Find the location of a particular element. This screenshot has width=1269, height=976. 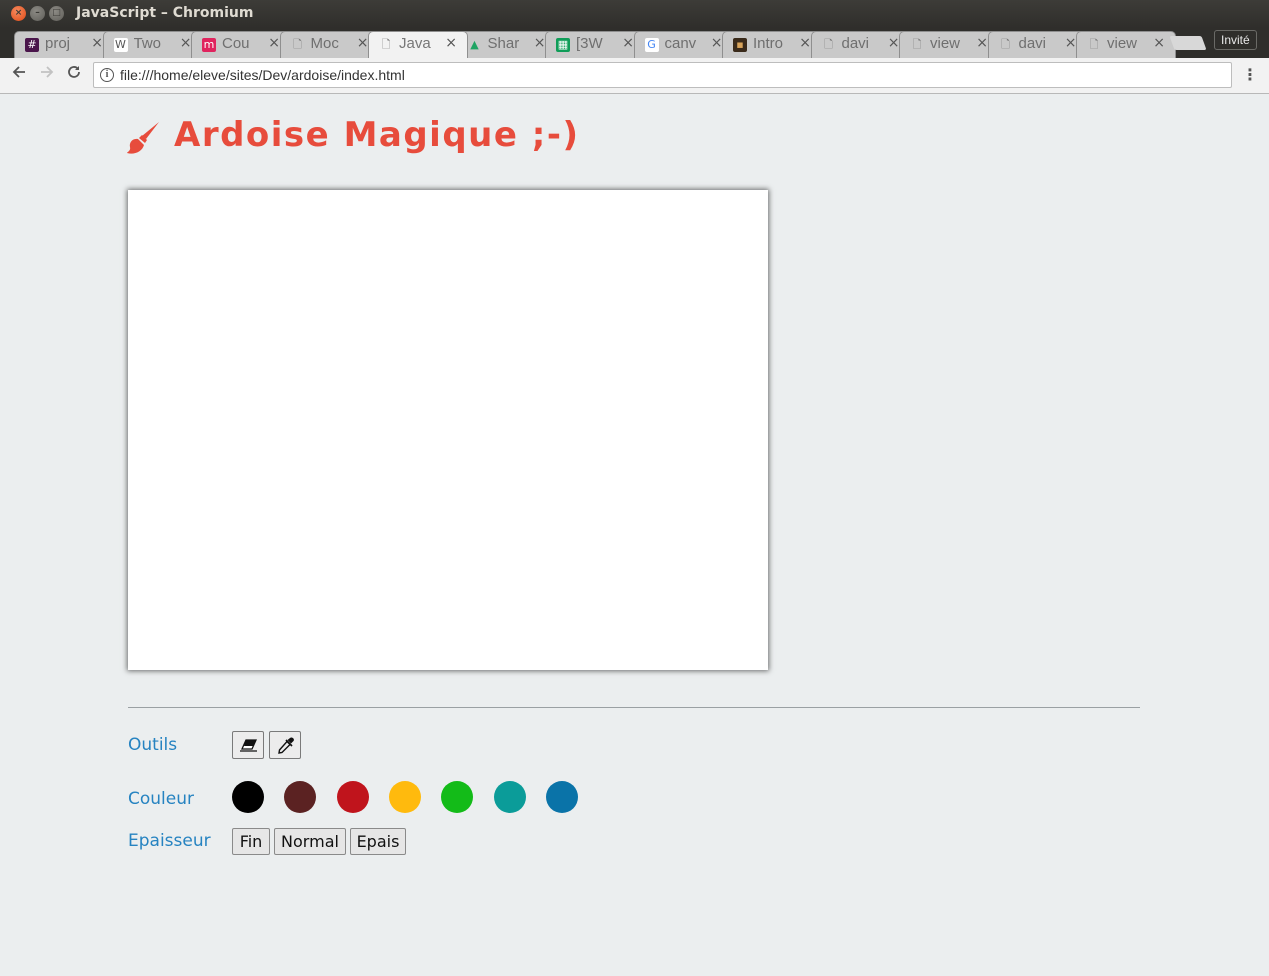

eraser-icon is located at coordinates (249, 745).